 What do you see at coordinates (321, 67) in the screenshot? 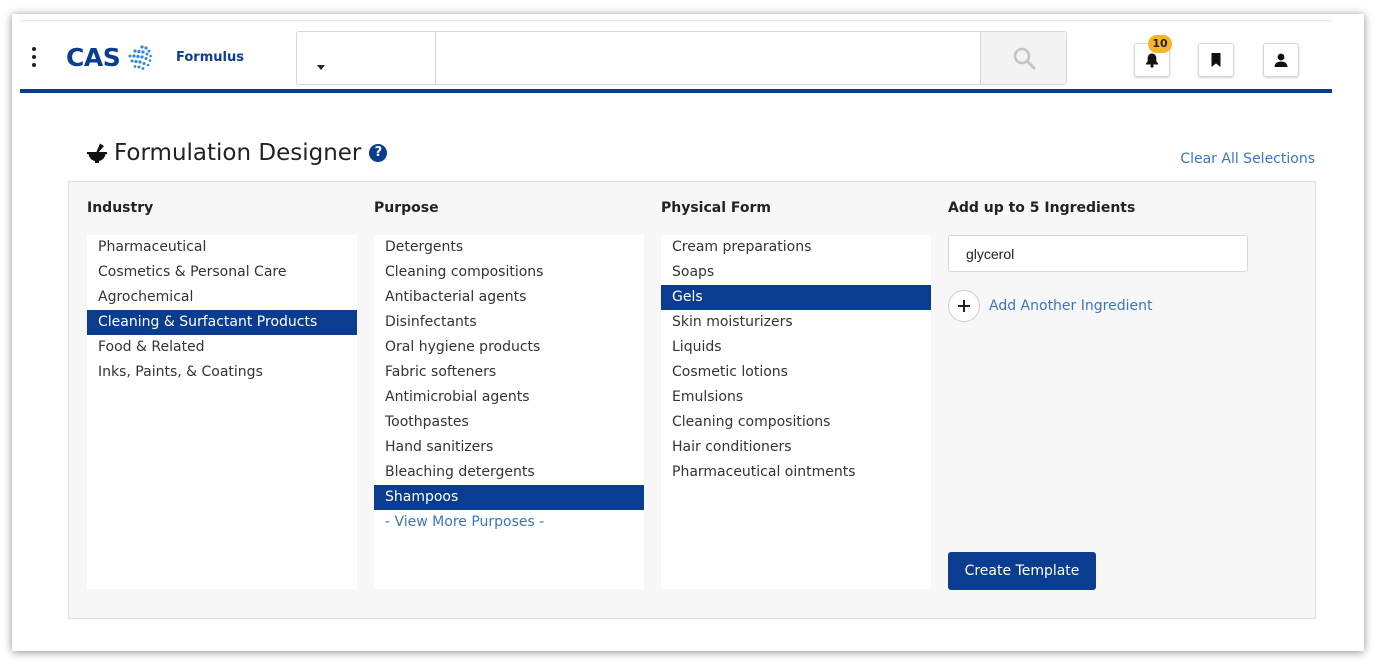
I see `caret-down-icon` at bounding box center [321, 67].